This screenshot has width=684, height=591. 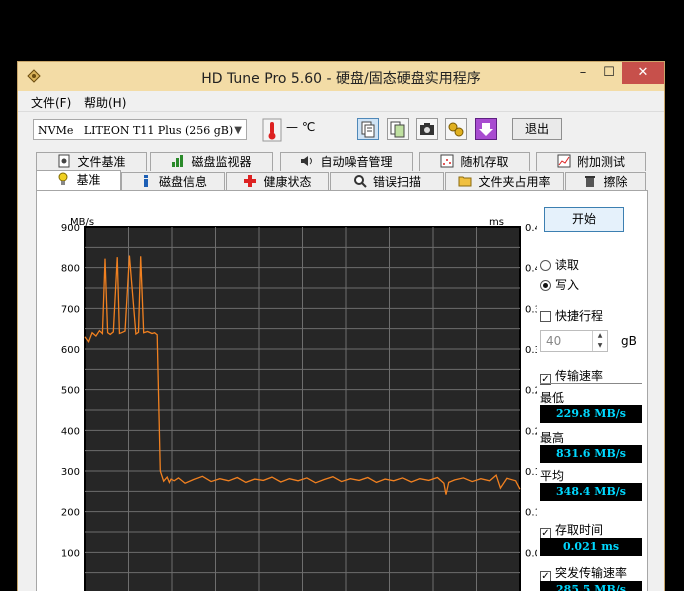 I want to click on spinner-arrows-icon: ▲ ▼, so click(x=599, y=341).